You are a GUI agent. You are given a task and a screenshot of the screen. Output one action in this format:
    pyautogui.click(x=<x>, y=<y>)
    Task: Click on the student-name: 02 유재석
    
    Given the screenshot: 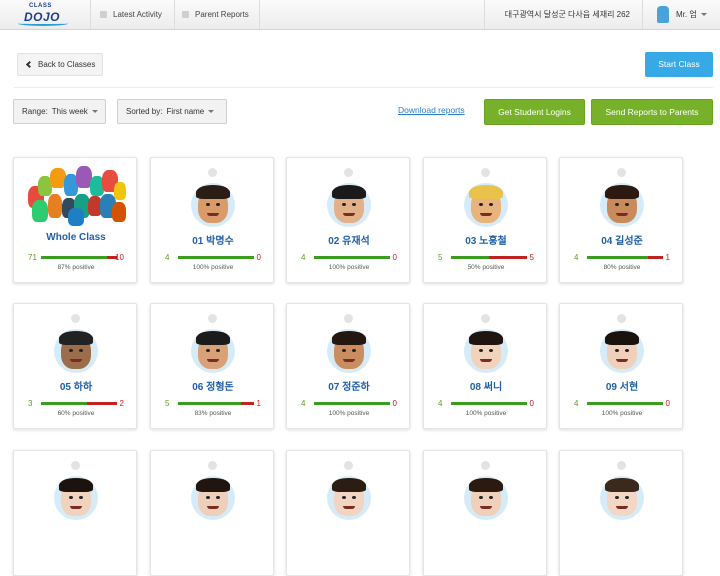 What is the action you would take?
    pyautogui.click(x=349, y=241)
    